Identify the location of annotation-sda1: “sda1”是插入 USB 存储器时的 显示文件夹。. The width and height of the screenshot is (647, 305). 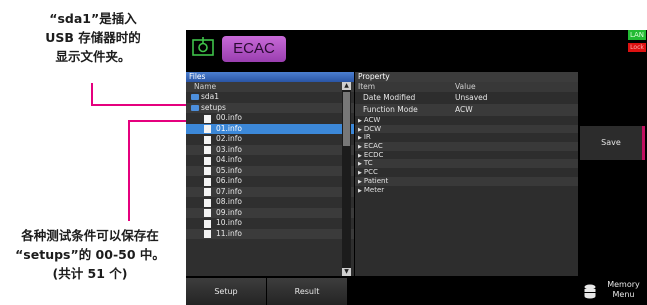
(93, 37).